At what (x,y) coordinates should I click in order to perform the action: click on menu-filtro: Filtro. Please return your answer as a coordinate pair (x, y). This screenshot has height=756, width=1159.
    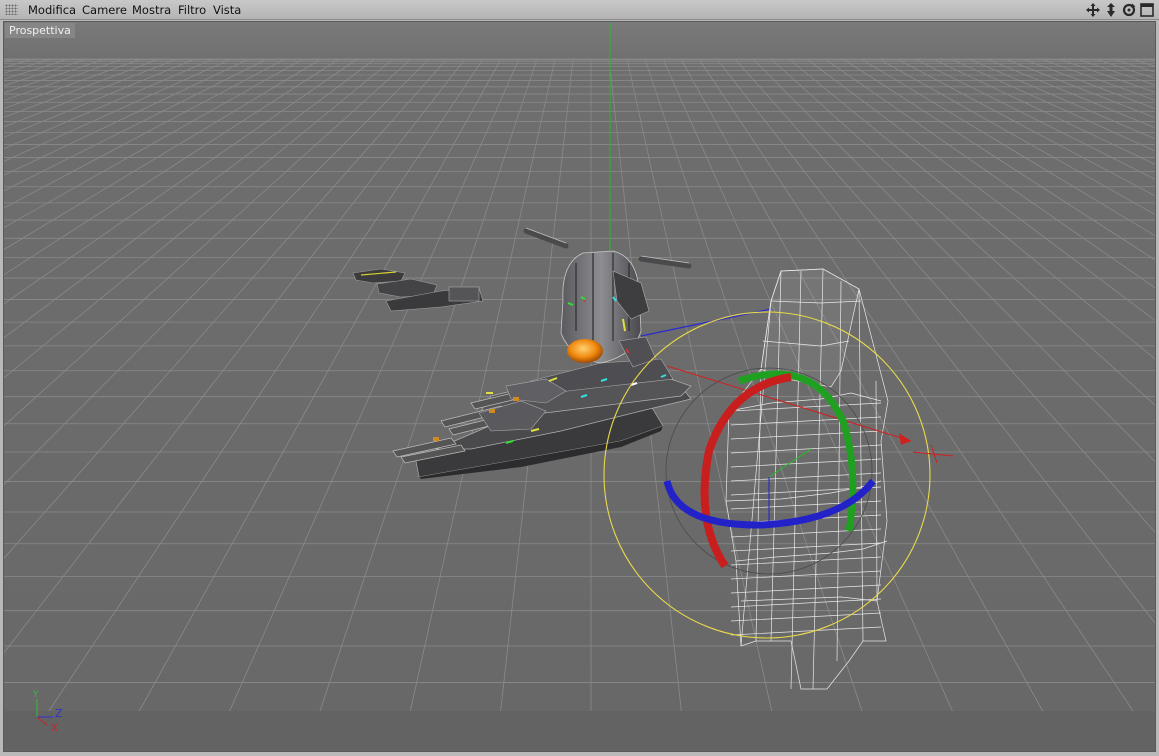
    Looking at the image, I should click on (192, 10).